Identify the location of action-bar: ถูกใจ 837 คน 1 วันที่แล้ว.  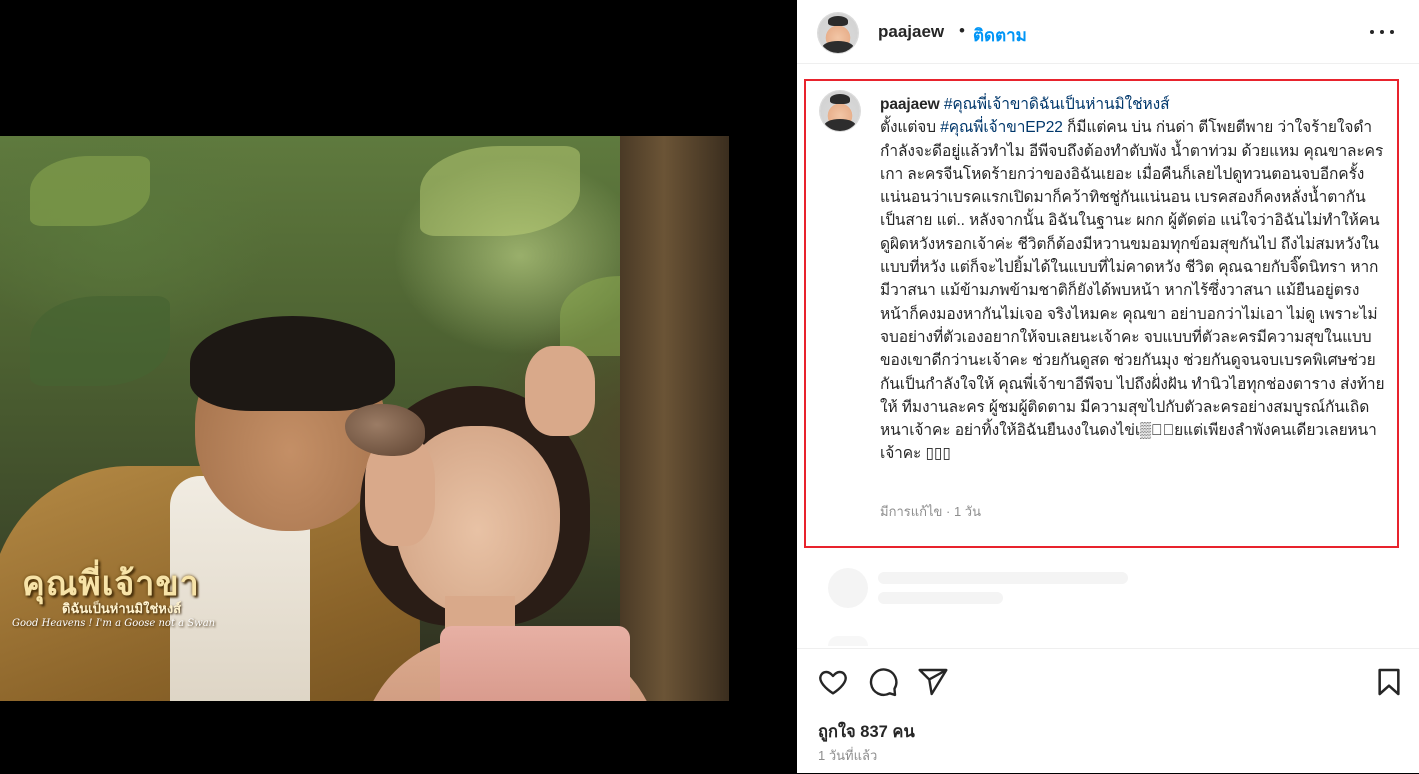
(1108, 711).